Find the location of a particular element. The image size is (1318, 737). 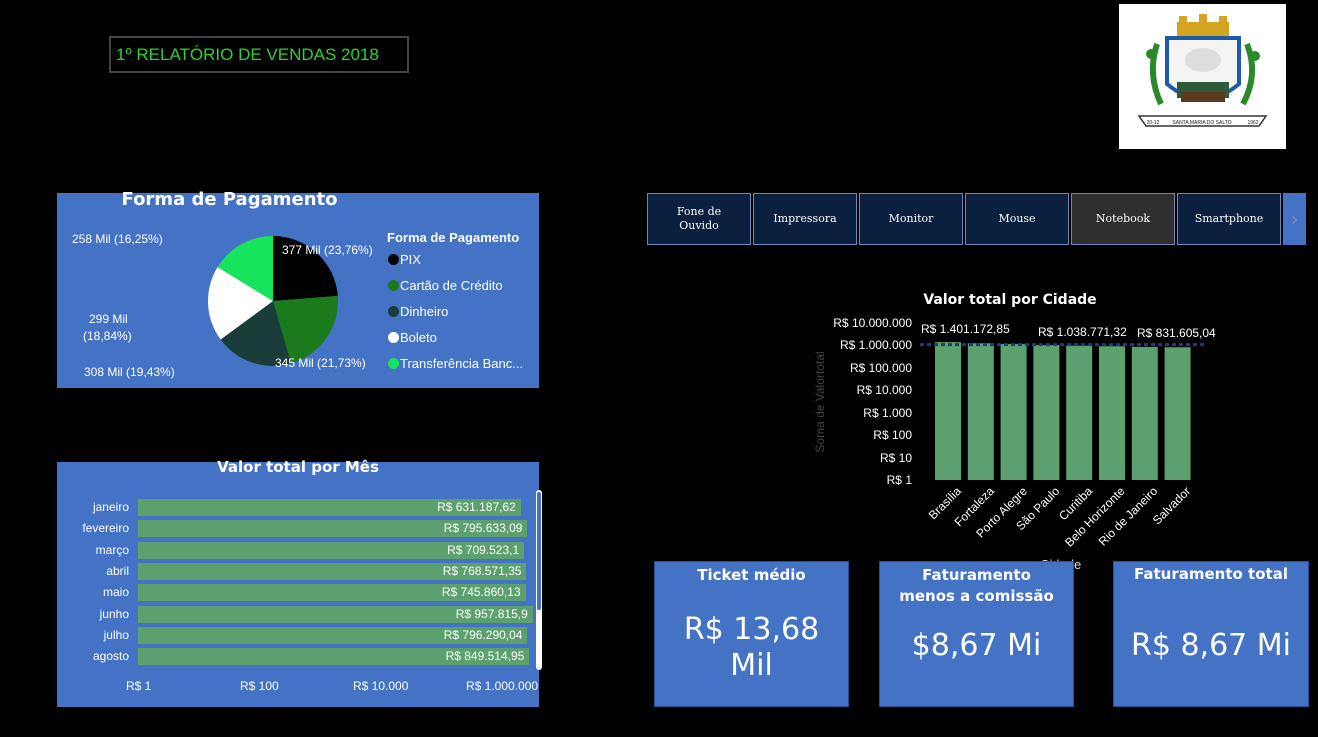

x-tick: R$ 1 is located at coordinates (139, 686).